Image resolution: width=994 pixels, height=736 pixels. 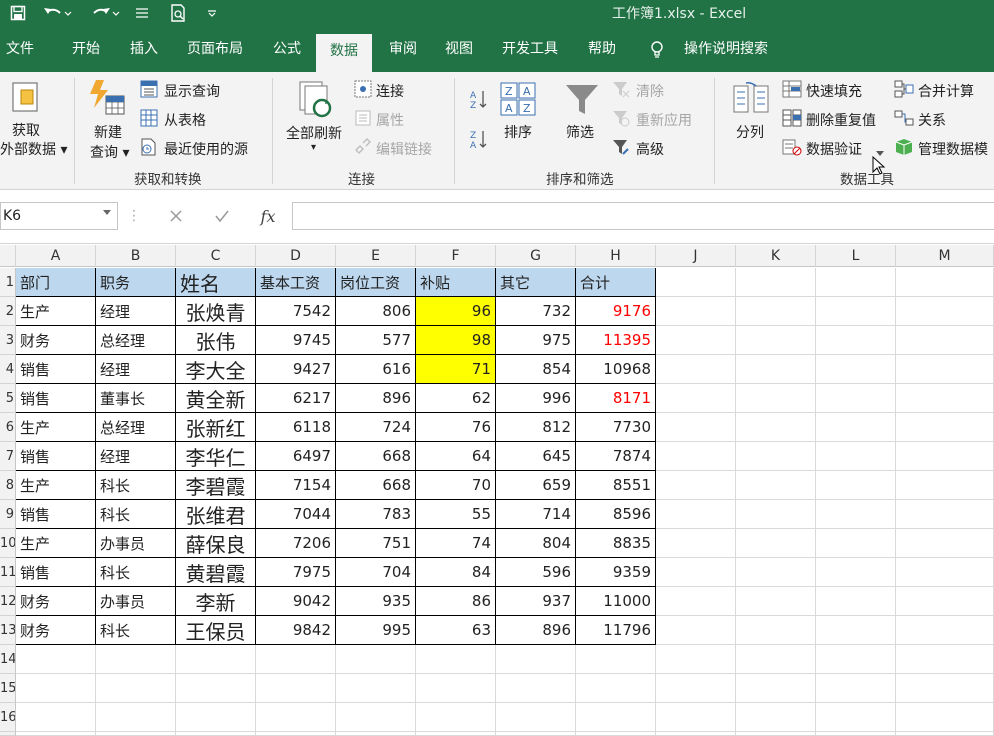 What do you see at coordinates (696, 369) in the screenshot?
I see `cell-j4` at bounding box center [696, 369].